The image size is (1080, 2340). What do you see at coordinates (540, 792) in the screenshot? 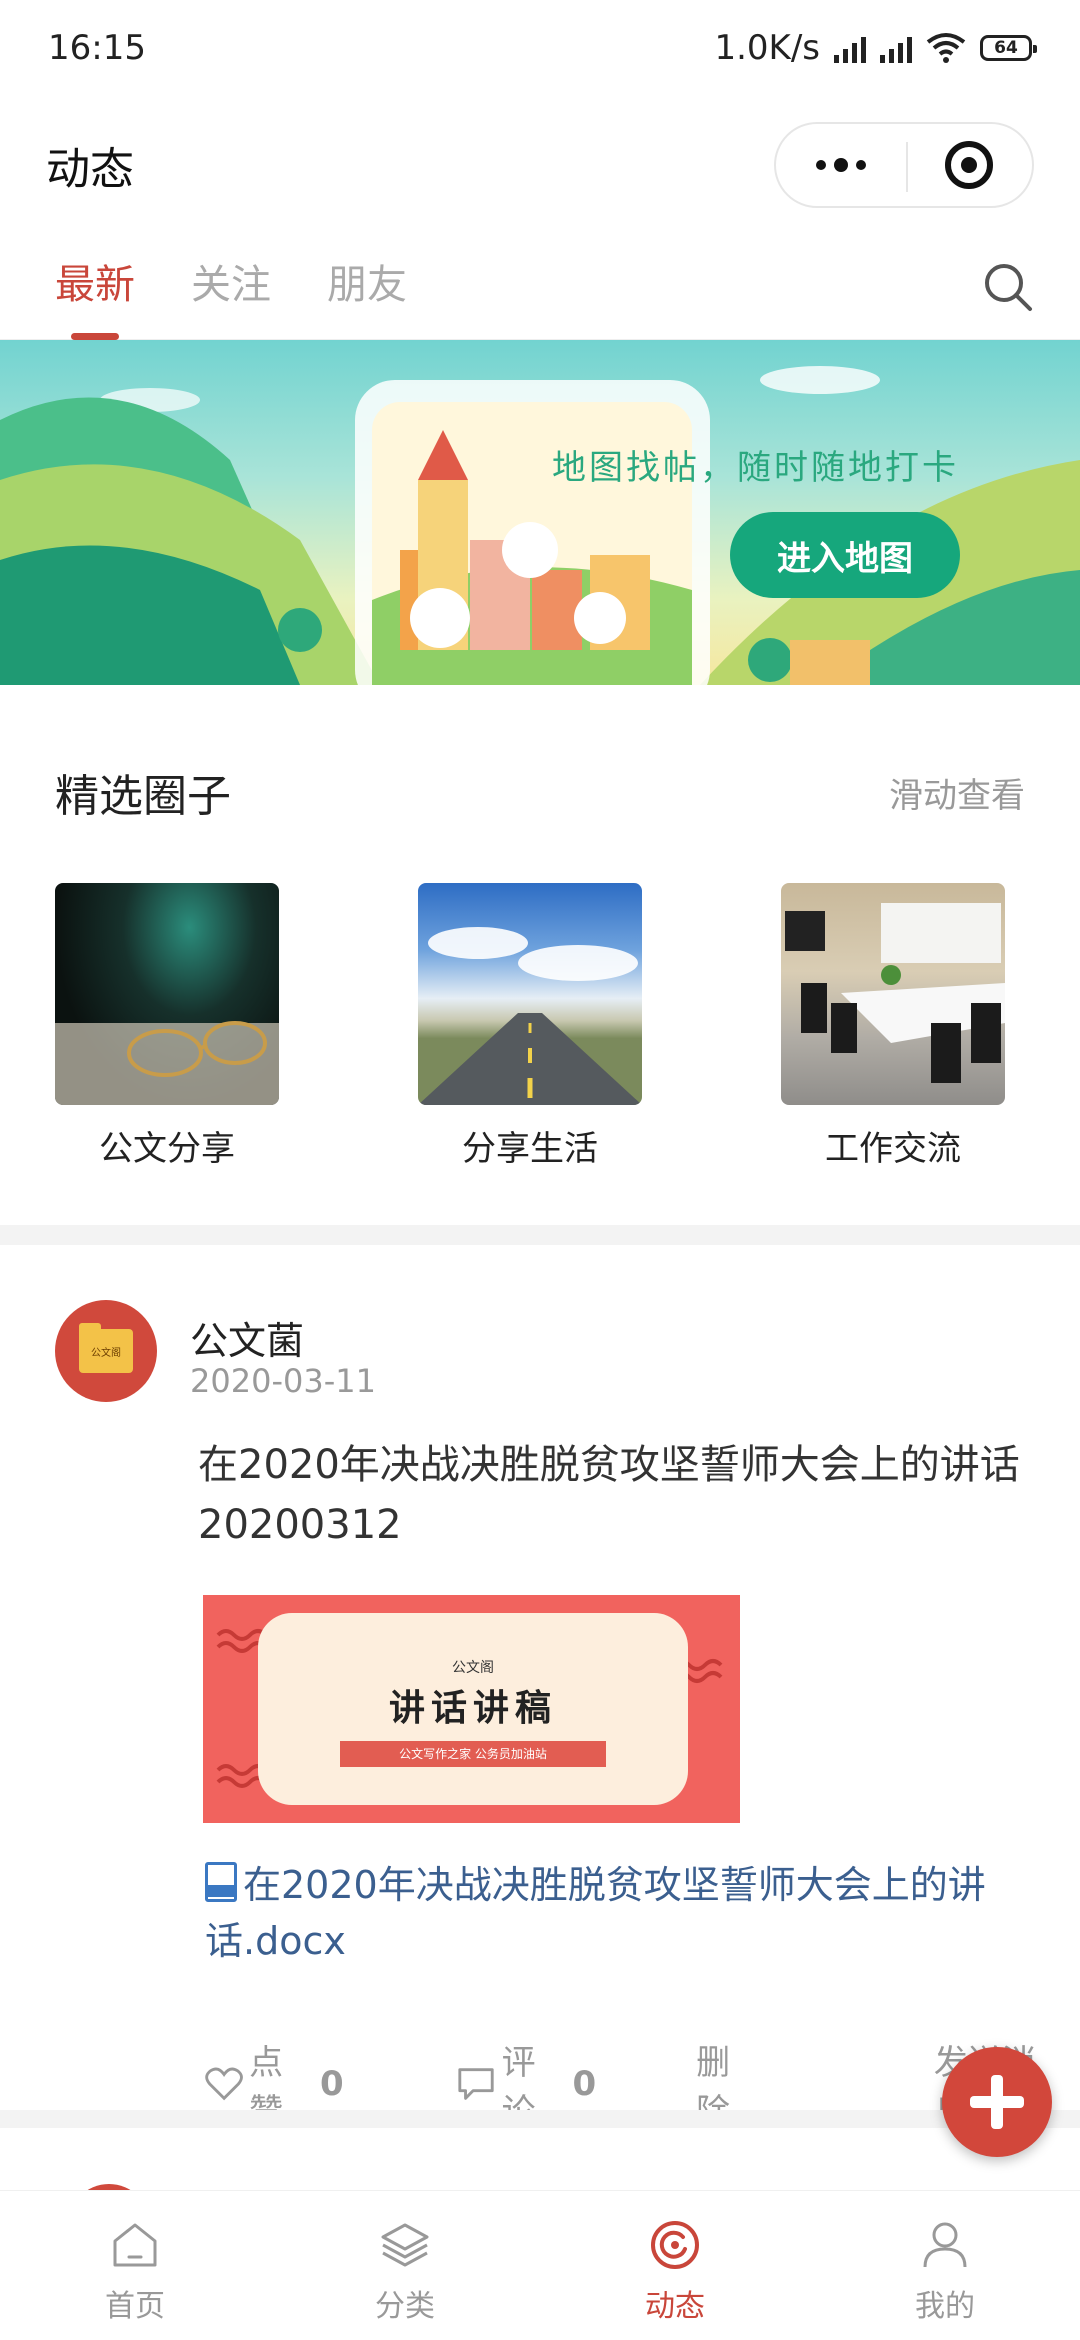
I see `featured-header: 精选圈子 滑动查看` at bounding box center [540, 792].